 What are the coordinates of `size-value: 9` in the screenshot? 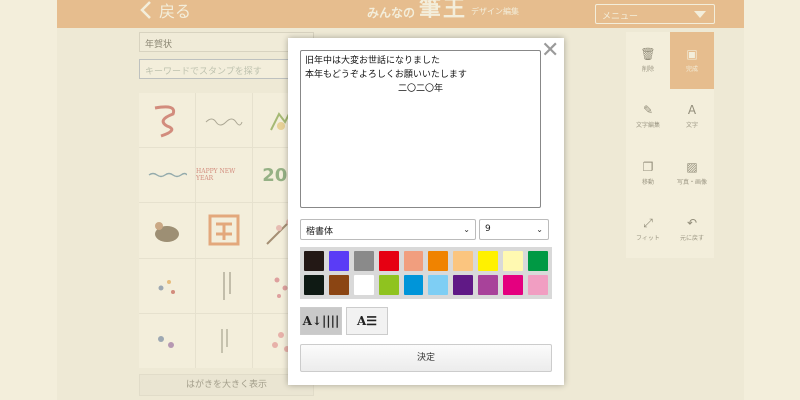 It's located at (488, 229).